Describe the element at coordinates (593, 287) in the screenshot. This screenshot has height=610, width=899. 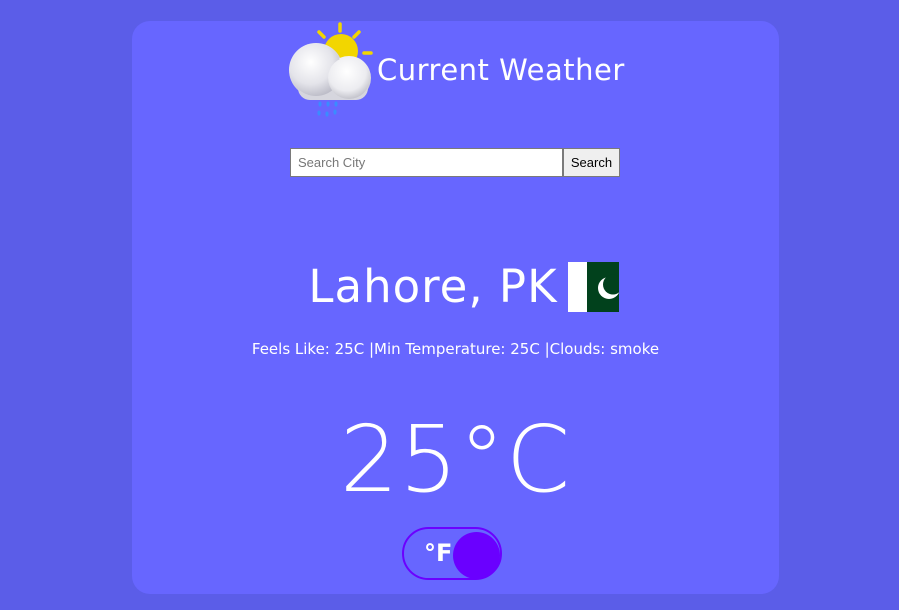
I see `pakistan-flag-icon` at that location.